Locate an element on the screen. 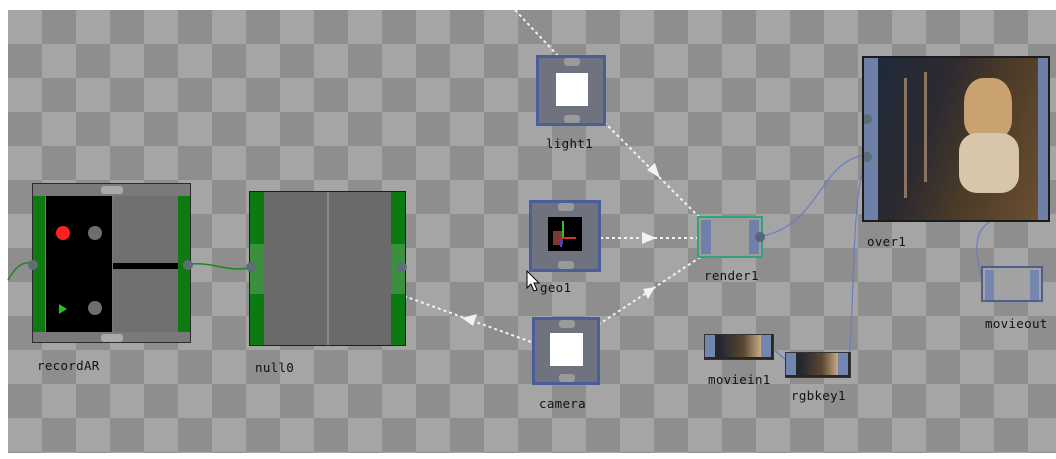  play-indicator-icon is located at coordinates (63, 309).